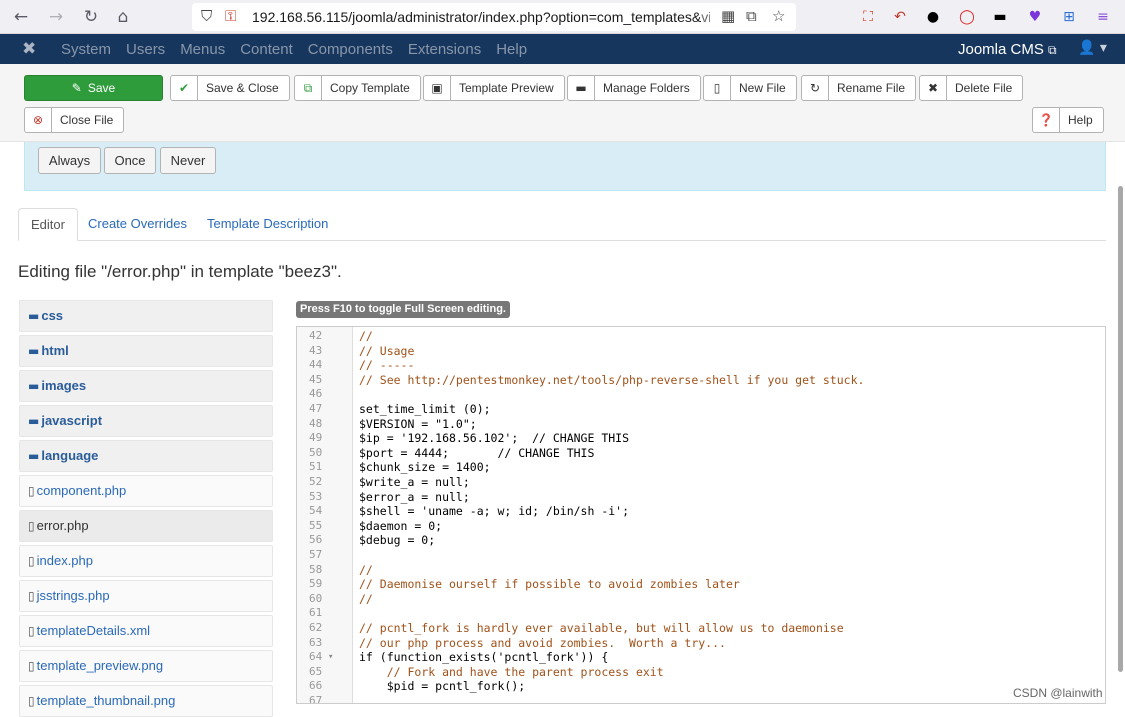 Image resolution: width=1125 pixels, height=717 pixels. What do you see at coordinates (511, 49) in the screenshot?
I see `menu-help: Help` at bounding box center [511, 49].